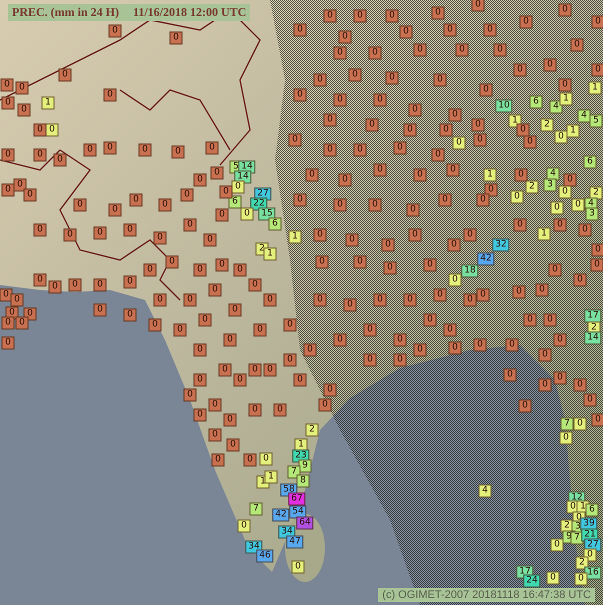 This screenshot has width=603, height=605. Describe the element at coordinates (501, 245) in the screenshot. I see `station-marker: 32` at that location.